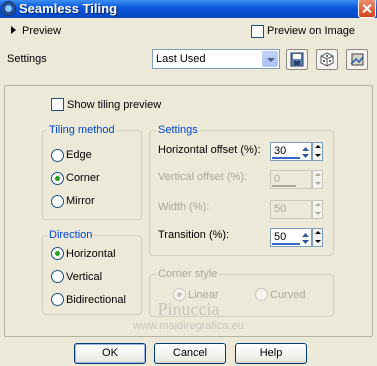  What do you see at coordinates (291, 179) in the screenshot?
I see `vertical-offset-input: 0` at bounding box center [291, 179].